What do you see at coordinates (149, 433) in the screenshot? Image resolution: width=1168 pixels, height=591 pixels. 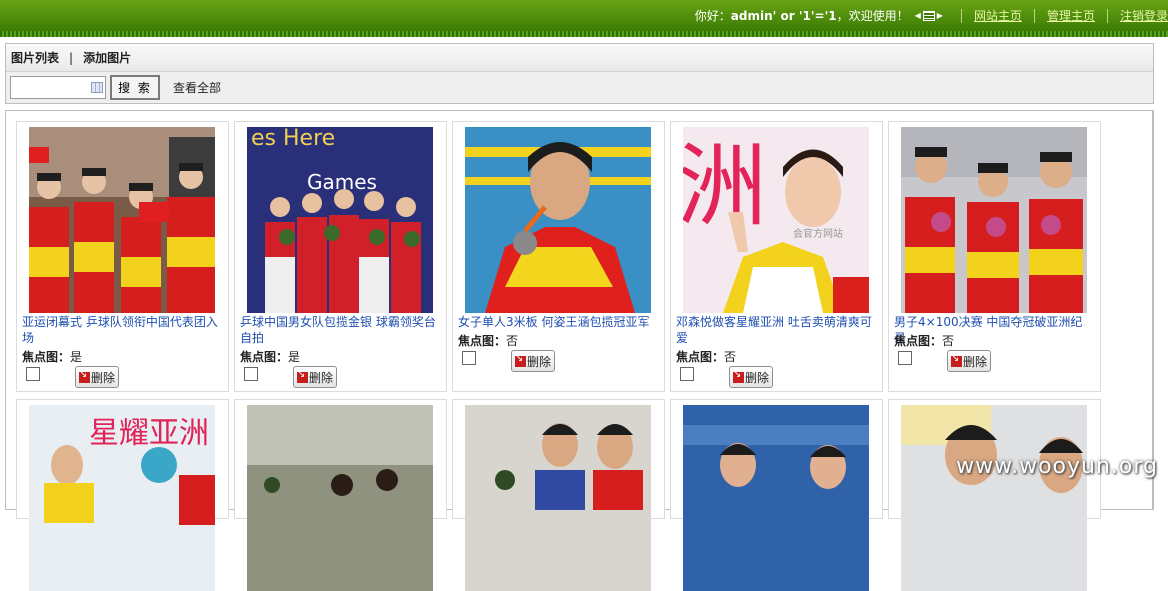 I see `banner-text: 星耀亚洲` at bounding box center [149, 433].